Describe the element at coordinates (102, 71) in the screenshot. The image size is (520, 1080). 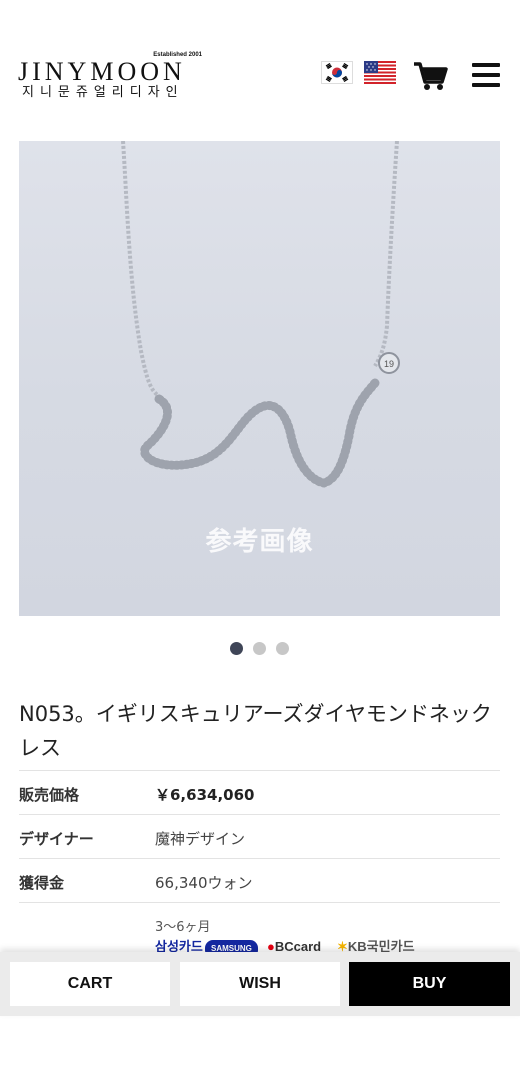
I see `logo-main-text: JINYMOON` at that location.